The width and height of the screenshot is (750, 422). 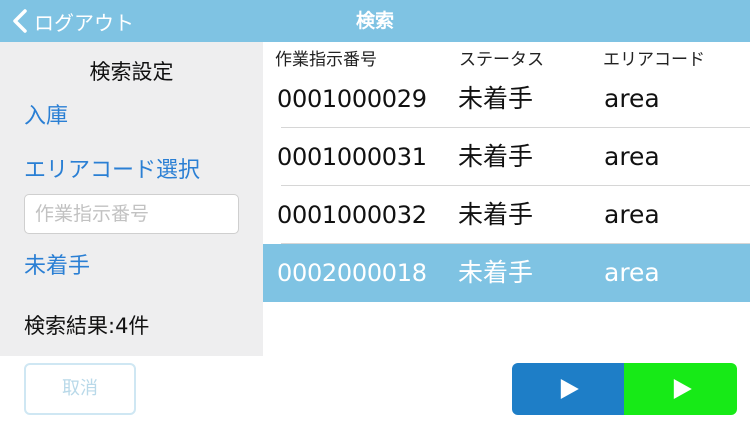 I want to click on result-count: 検索結果:4件, so click(x=87, y=326).